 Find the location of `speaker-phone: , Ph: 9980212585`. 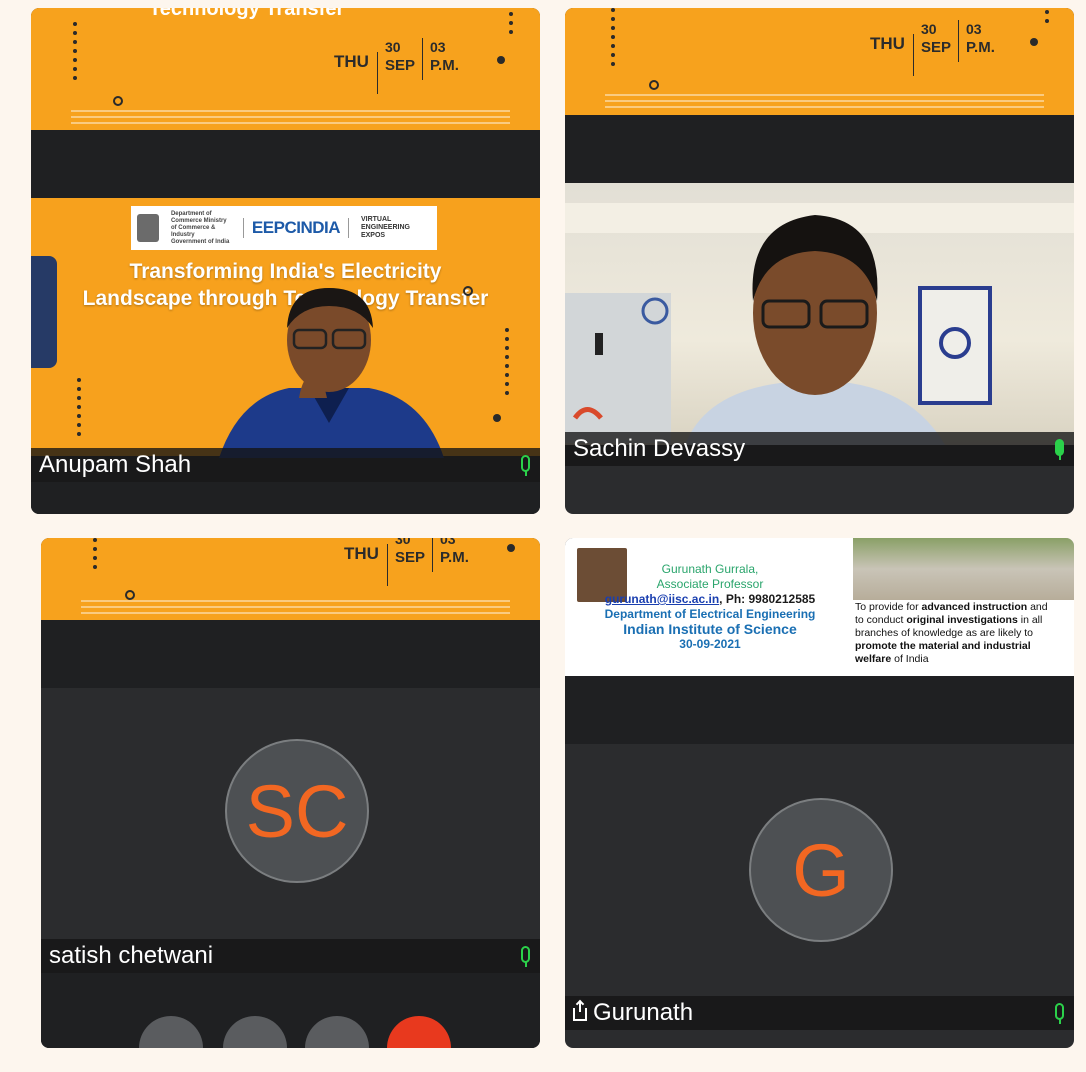

speaker-phone: , Ph: 9980212585 is located at coordinates (767, 599).